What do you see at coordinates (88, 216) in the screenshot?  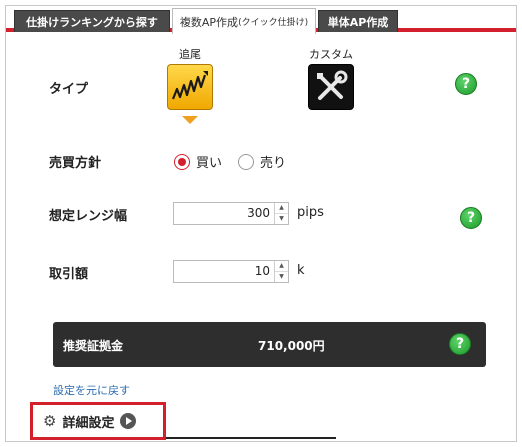 I see `range-label: 想定レンジ幅` at bounding box center [88, 216].